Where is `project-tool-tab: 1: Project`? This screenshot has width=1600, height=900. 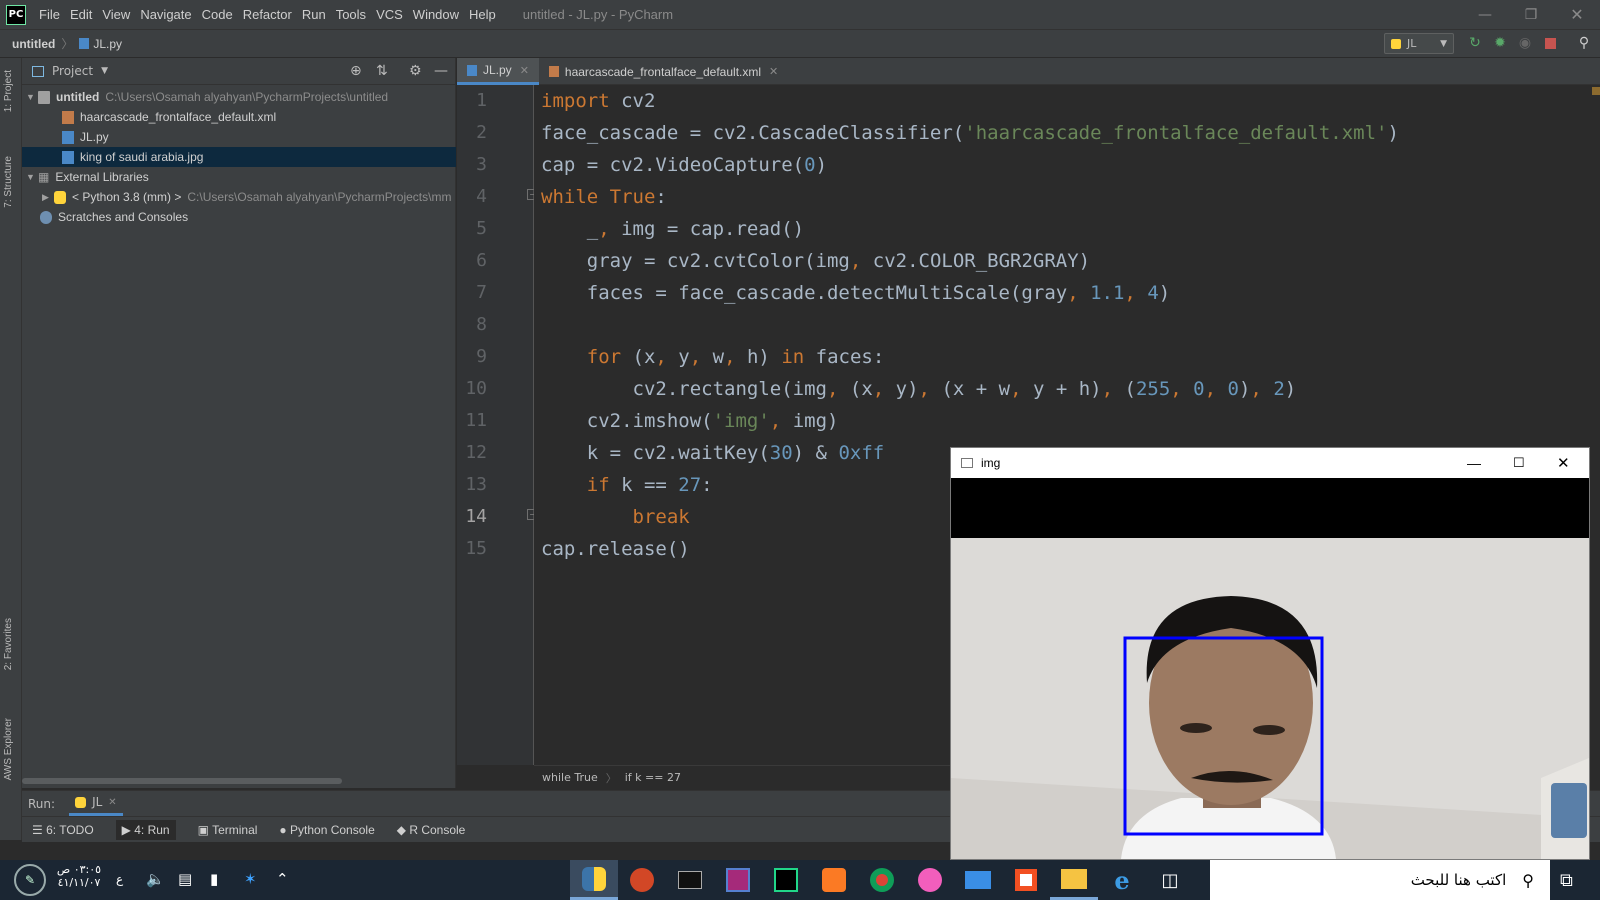 project-tool-tab: 1: Project is located at coordinates (8, 91).